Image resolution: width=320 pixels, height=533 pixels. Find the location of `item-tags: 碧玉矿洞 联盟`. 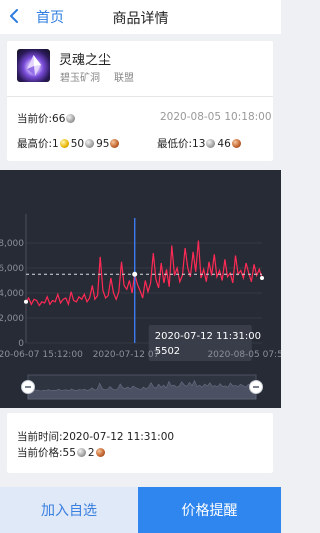

item-tags: 碧玉矿洞 联盟 is located at coordinates (97, 76).